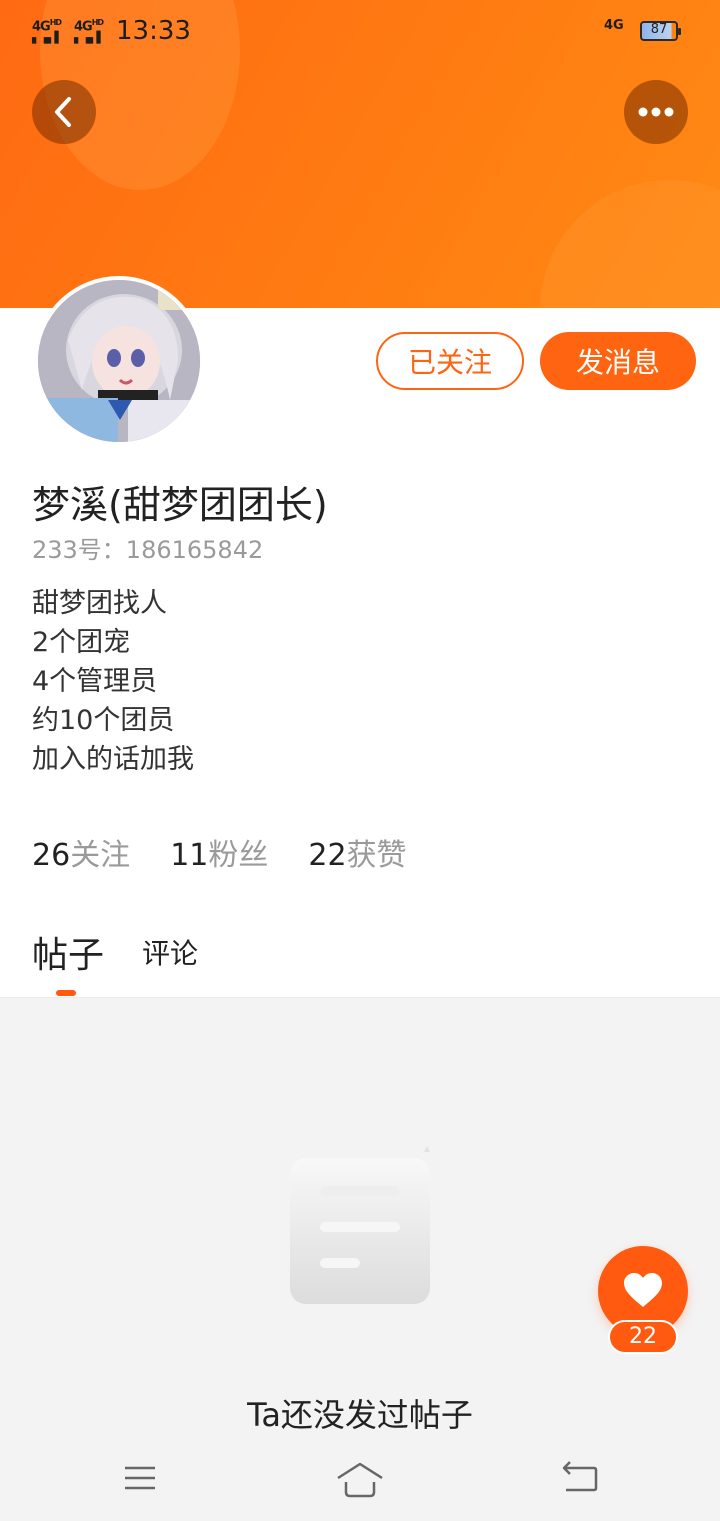 The width and height of the screenshot is (720, 1521). I want to click on more-horizontal-icon, so click(656, 112).